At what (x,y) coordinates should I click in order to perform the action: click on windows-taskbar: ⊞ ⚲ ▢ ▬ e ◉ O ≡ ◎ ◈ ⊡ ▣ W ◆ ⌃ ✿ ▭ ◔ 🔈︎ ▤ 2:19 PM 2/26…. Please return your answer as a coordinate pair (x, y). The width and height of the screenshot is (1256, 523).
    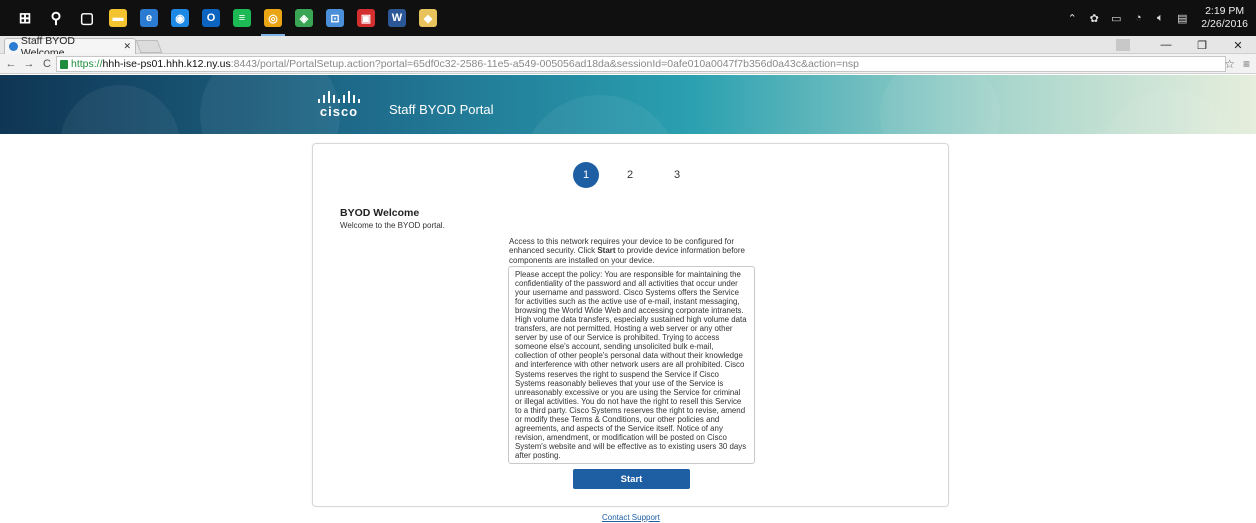
    Looking at the image, I should click on (628, 18).